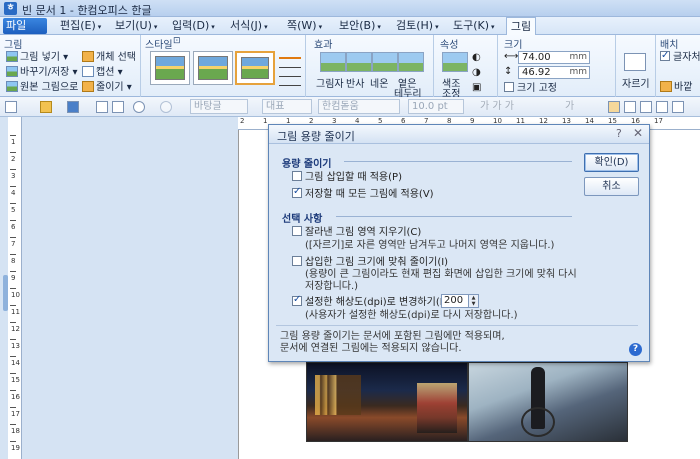  What do you see at coordinates (11, 107) in the screenshot?
I see `new-document-icon` at bounding box center [11, 107].